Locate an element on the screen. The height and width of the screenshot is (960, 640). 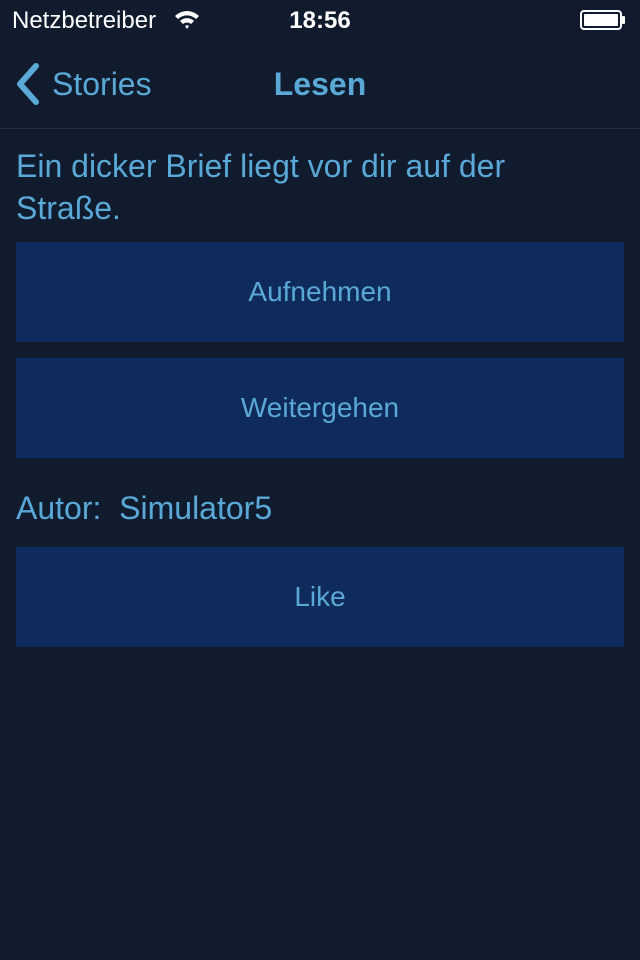
status-bar: Netzbetreiber 18:56 is located at coordinates (320, 20).